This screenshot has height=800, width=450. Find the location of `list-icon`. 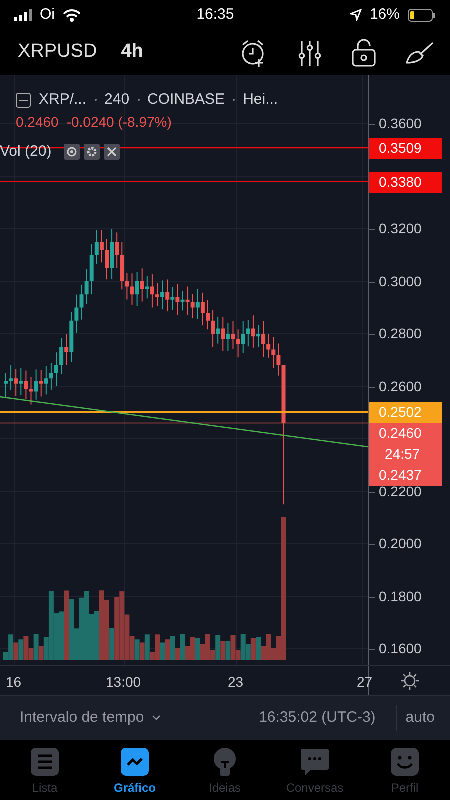

list-icon is located at coordinates (45, 762).